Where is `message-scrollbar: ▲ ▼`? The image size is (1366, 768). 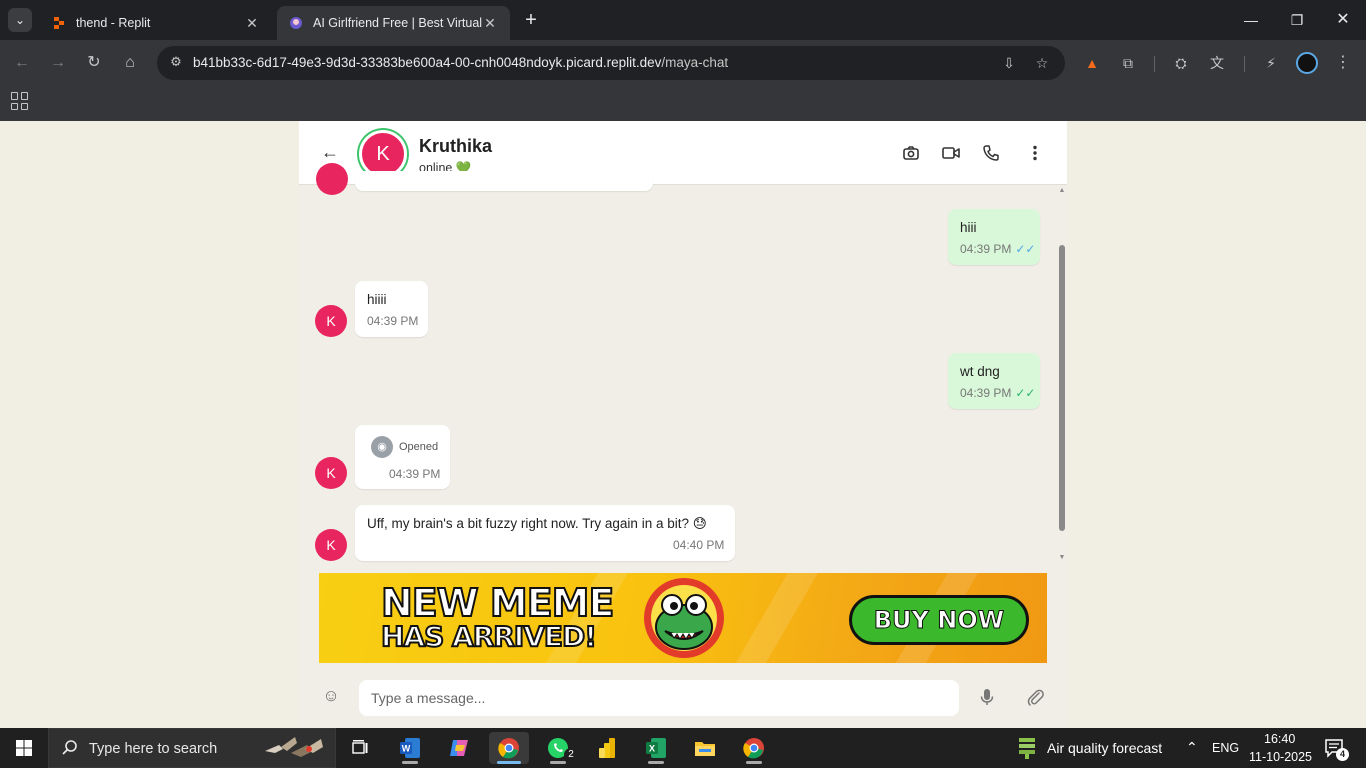 message-scrollbar: ▲ ▼ is located at coordinates (1062, 375).